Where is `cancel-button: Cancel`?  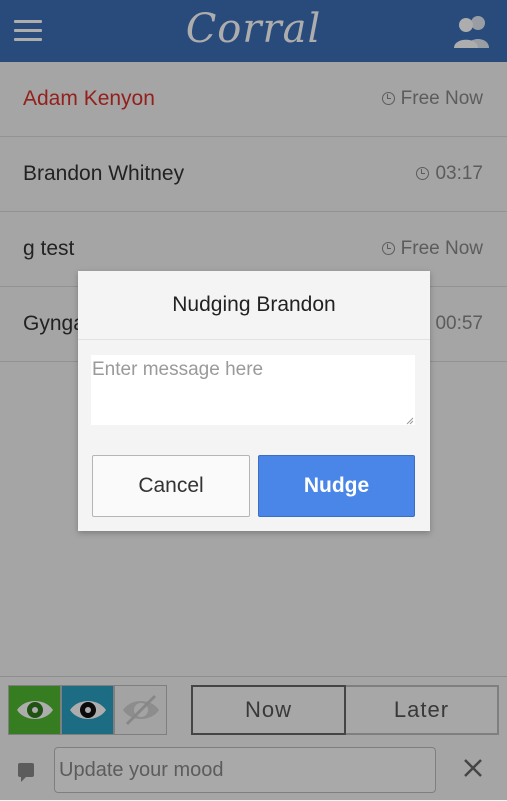 cancel-button: Cancel is located at coordinates (171, 486).